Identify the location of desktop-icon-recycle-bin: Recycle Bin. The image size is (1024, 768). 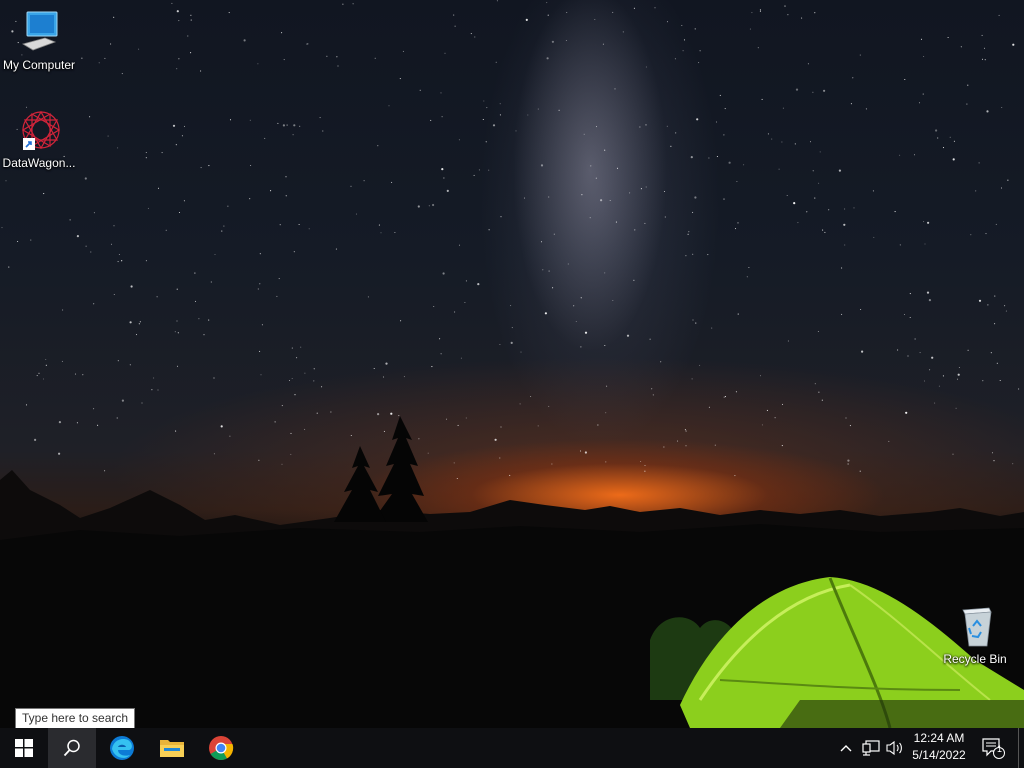
(975, 634).